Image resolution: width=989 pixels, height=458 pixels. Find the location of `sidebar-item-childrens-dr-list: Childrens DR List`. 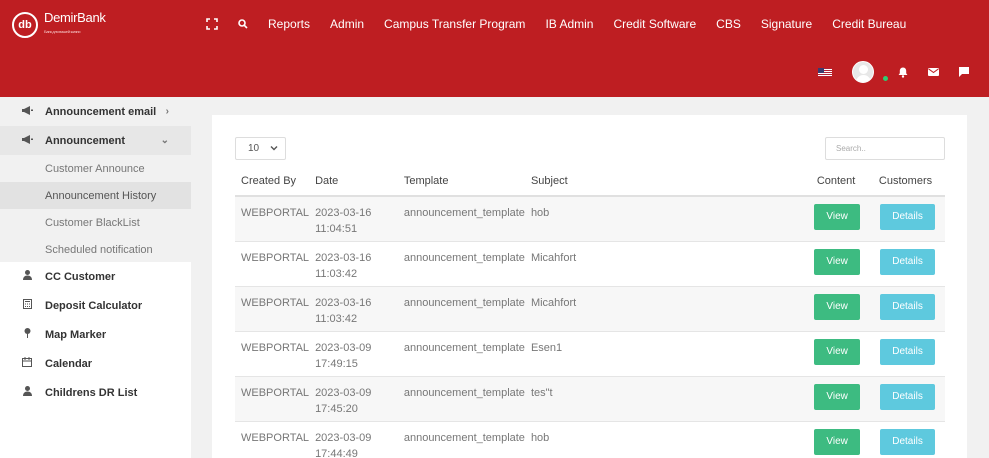

sidebar-item-childrens-dr-list: Childrens DR List is located at coordinates (95, 392).